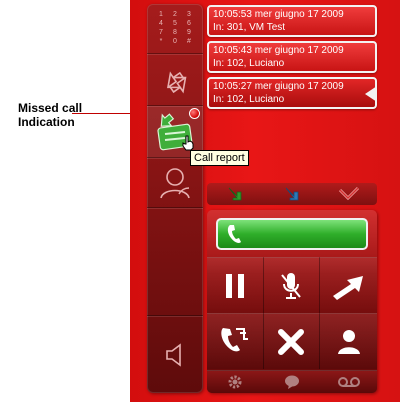 The height and width of the screenshot is (402, 400). I want to click on key-2: 2, so click(175, 14).